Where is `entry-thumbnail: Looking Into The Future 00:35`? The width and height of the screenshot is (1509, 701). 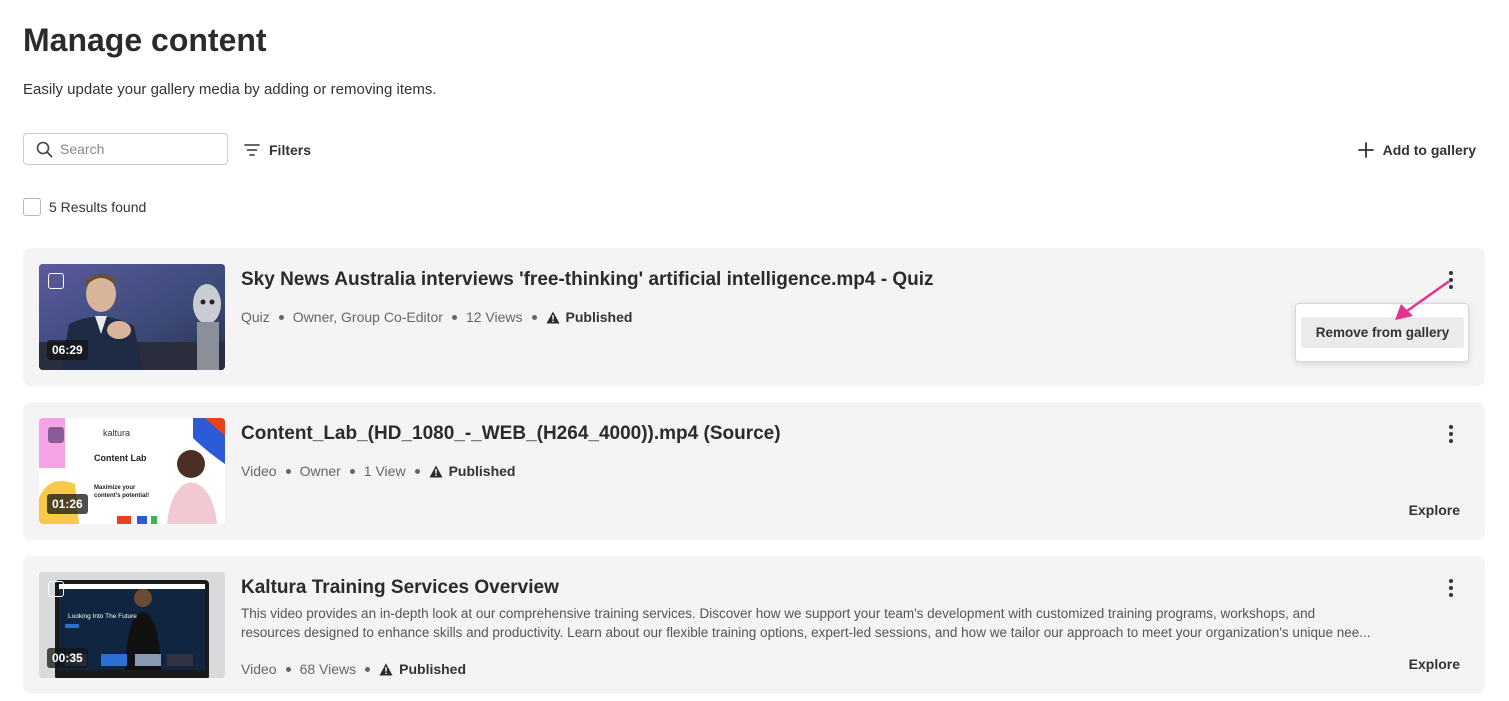 entry-thumbnail: Looking Into The Future 00:35 is located at coordinates (132, 625).